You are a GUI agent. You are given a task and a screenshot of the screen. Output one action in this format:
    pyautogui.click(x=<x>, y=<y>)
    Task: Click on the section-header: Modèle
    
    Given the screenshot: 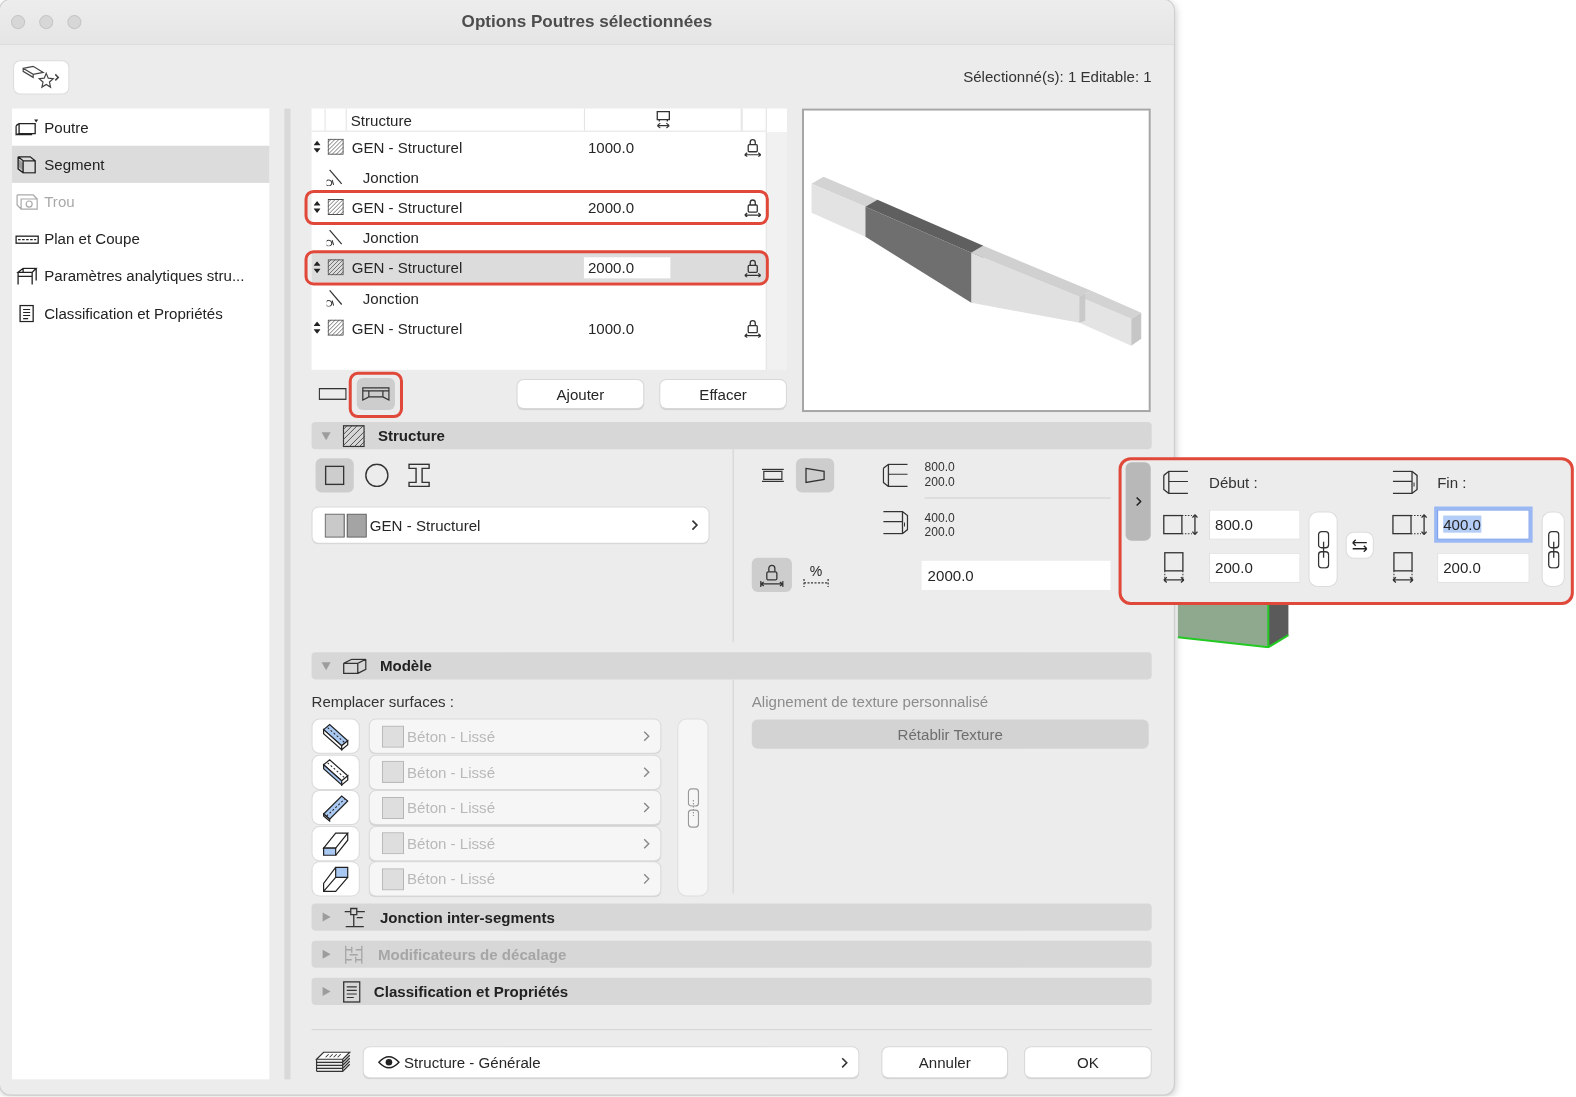 What is the action you would take?
    pyautogui.click(x=731, y=666)
    